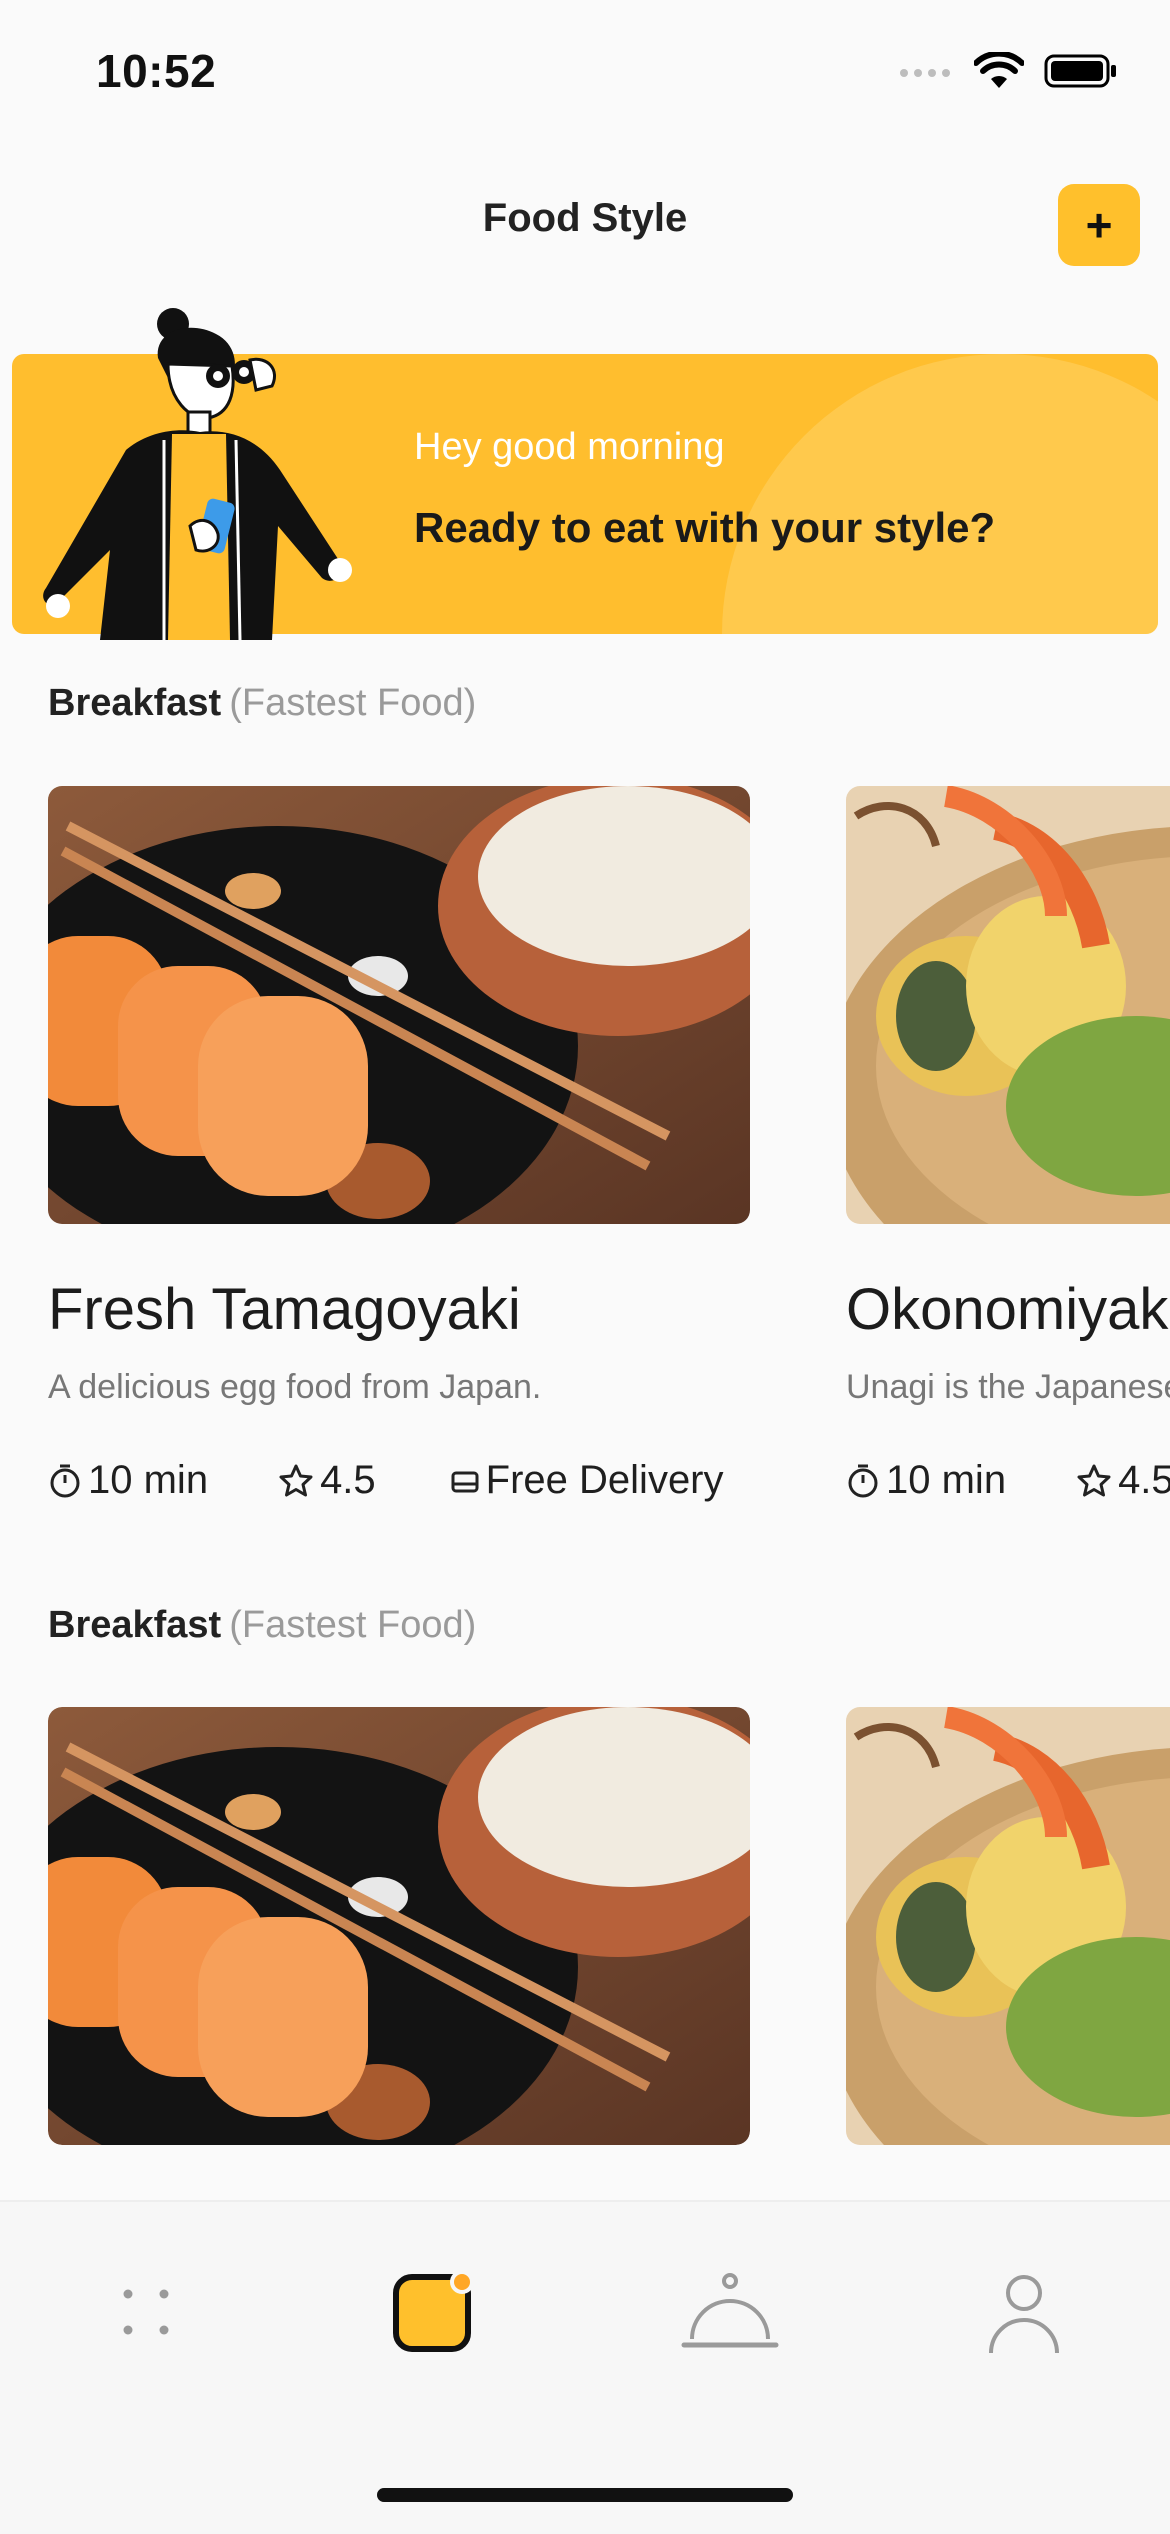 This screenshot has width=1170, height=2534. Describe the element at coordinates (585, 218) in the screenshot. I see `page-title: Food Style` at that location.